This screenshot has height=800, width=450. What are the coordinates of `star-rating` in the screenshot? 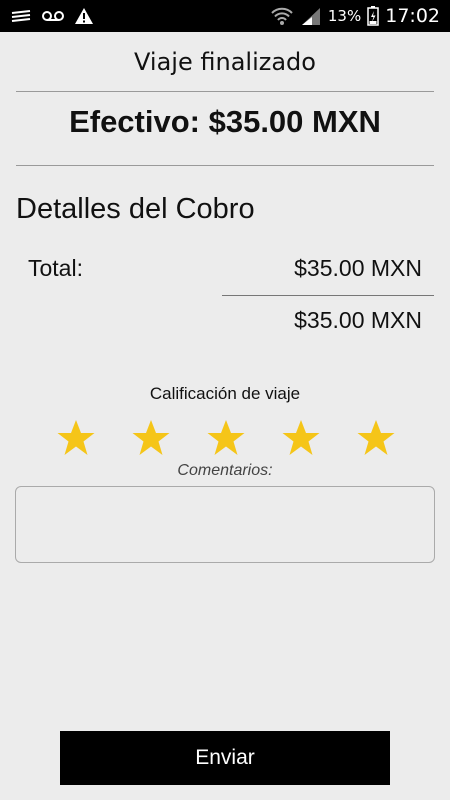 It's located at (226, 438).